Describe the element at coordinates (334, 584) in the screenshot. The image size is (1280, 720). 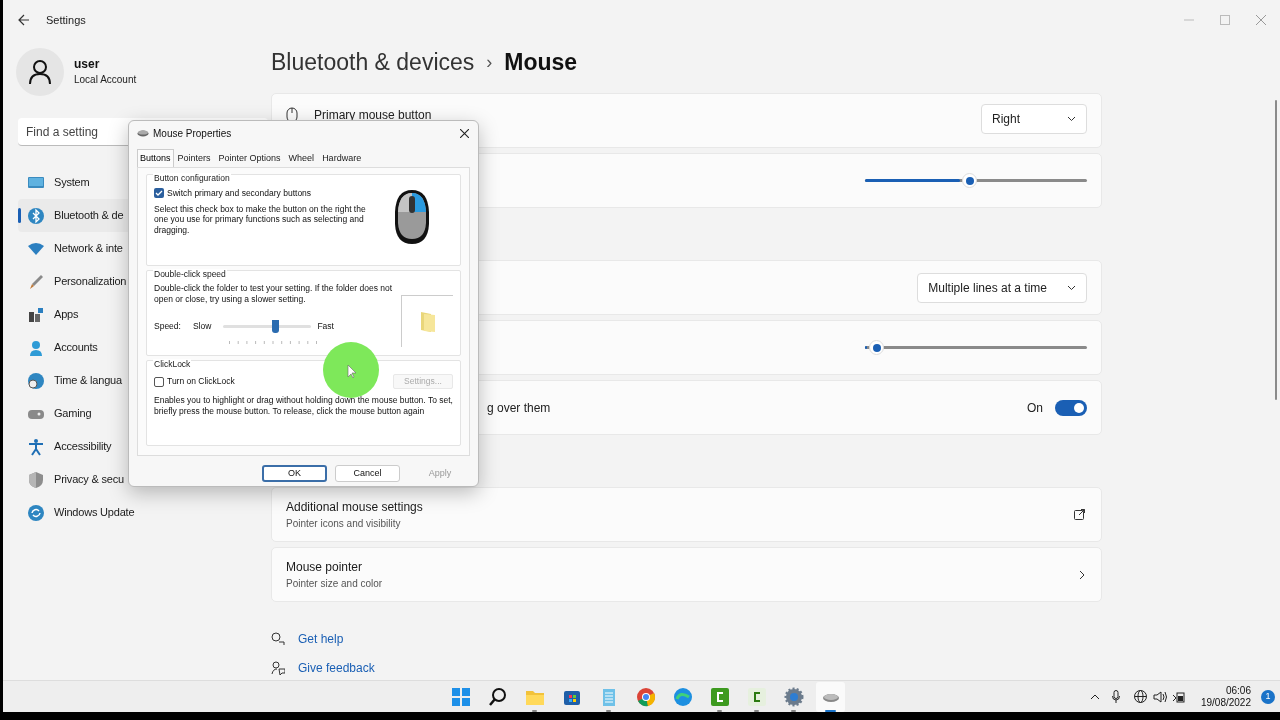
I see `card-subtitle: Pointer size and color` at that location.